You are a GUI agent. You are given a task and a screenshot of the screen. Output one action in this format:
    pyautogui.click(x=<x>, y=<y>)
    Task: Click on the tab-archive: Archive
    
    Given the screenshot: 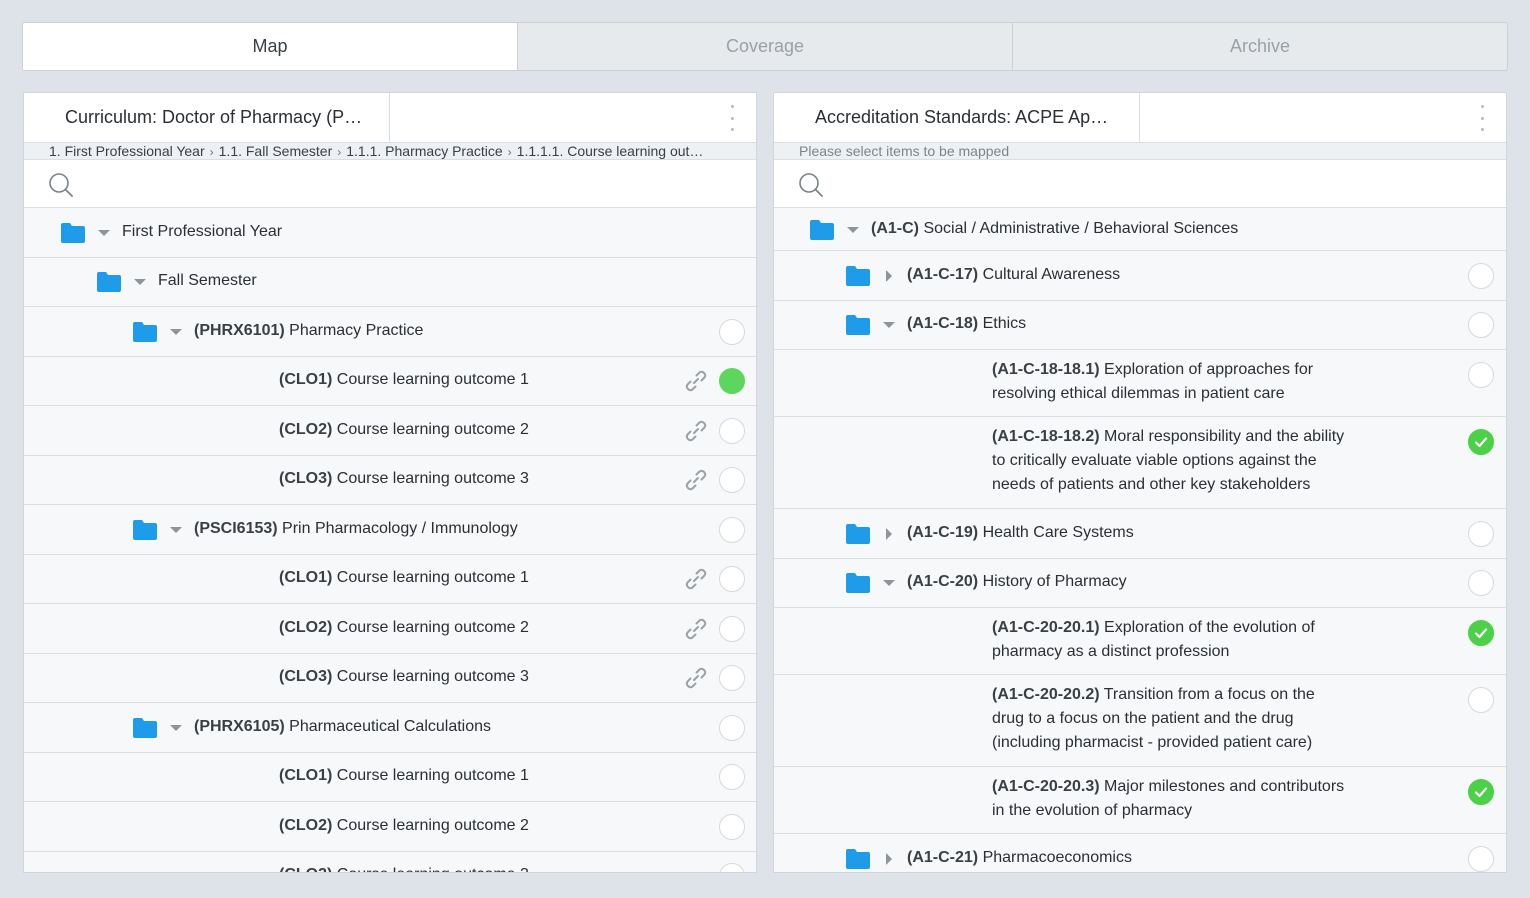 What is the action you would take?
    pyautogui.click(x=1259, y=46)
    